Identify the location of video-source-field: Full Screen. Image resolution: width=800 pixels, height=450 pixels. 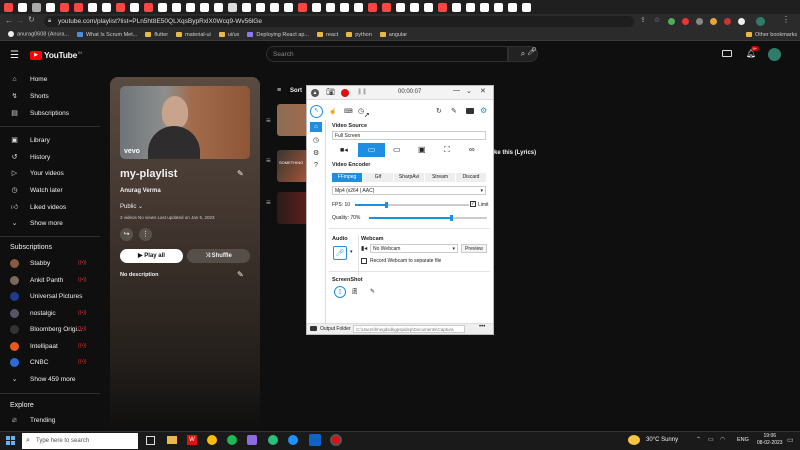
(409, 135).